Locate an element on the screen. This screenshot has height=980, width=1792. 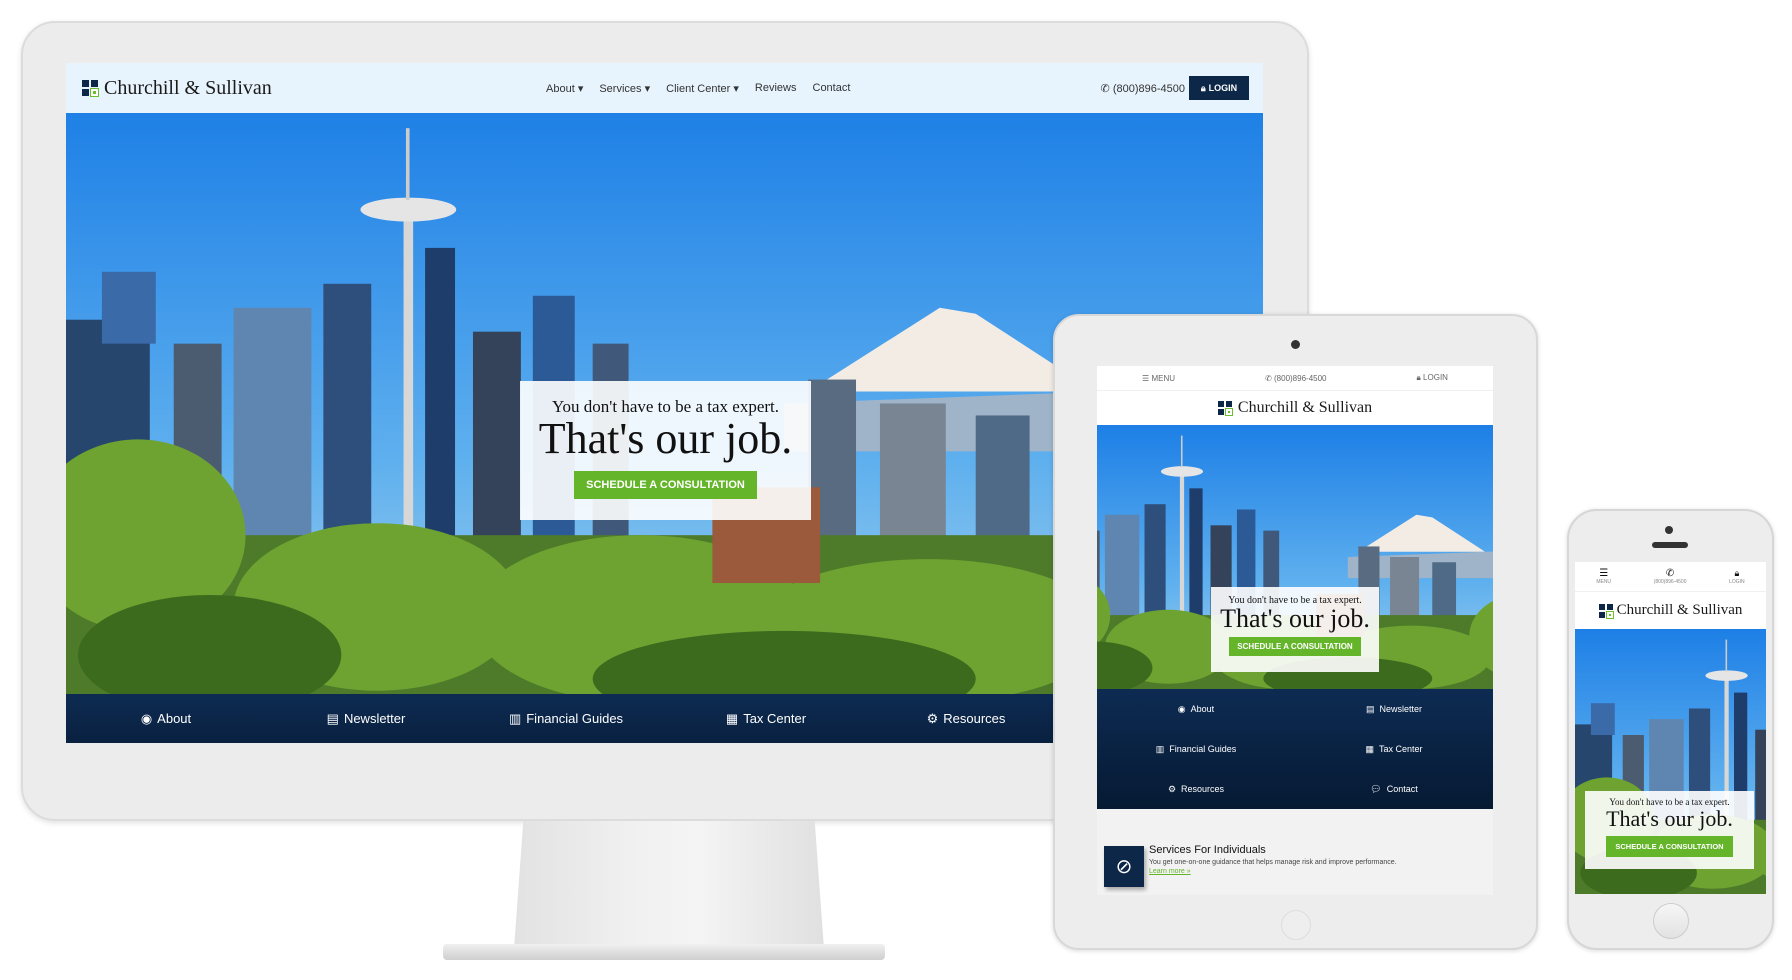
monitor-stand is located at coordinates (669, 885).